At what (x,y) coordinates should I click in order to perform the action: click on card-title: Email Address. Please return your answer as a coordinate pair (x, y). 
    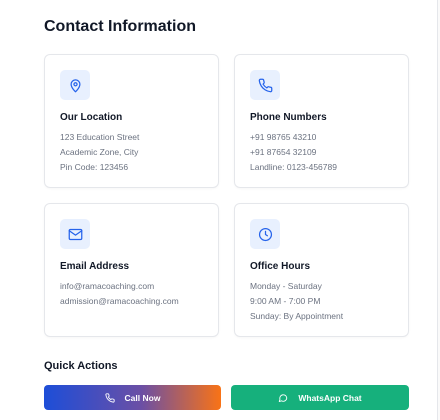
    Looking at the image, I should click on (95, 266).